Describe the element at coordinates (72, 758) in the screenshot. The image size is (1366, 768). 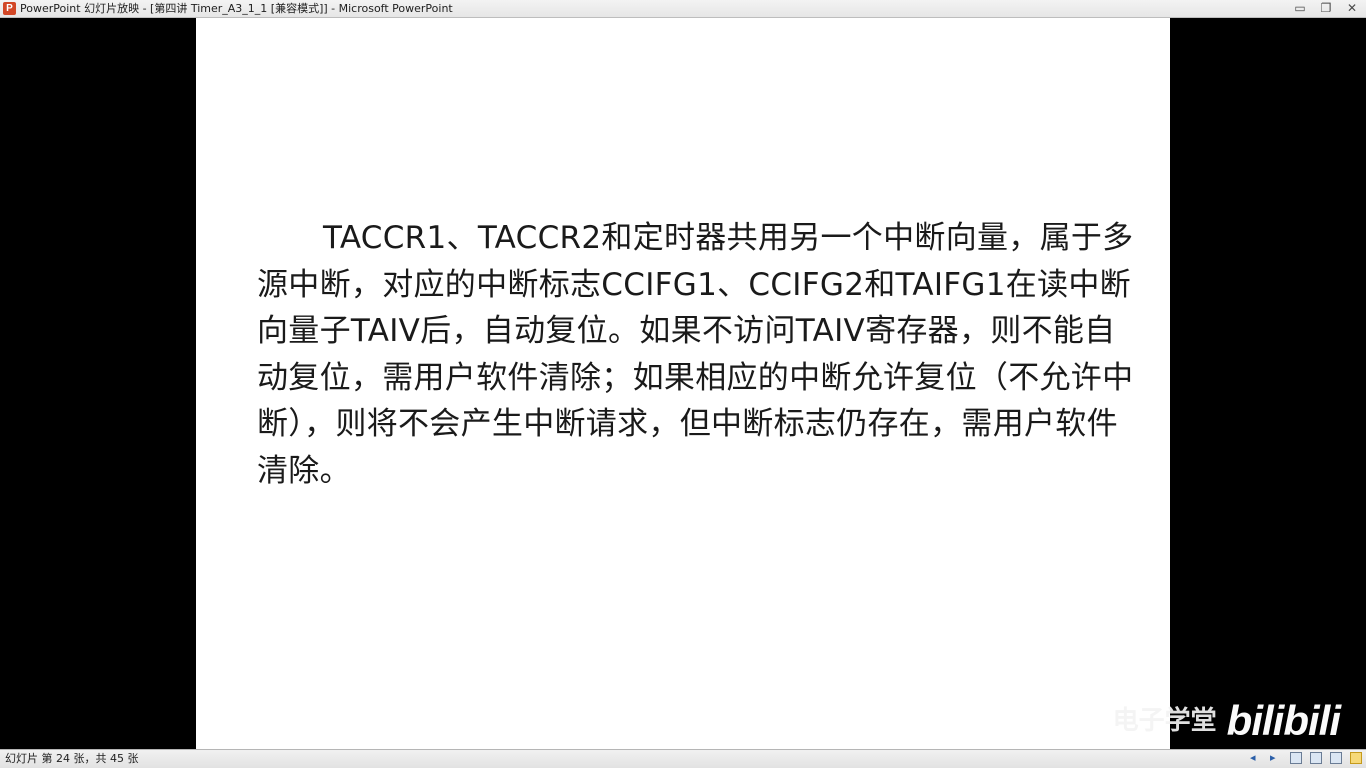
I see `slide-counter: 幻灯片 第 24 张，共 45 张` at that location.